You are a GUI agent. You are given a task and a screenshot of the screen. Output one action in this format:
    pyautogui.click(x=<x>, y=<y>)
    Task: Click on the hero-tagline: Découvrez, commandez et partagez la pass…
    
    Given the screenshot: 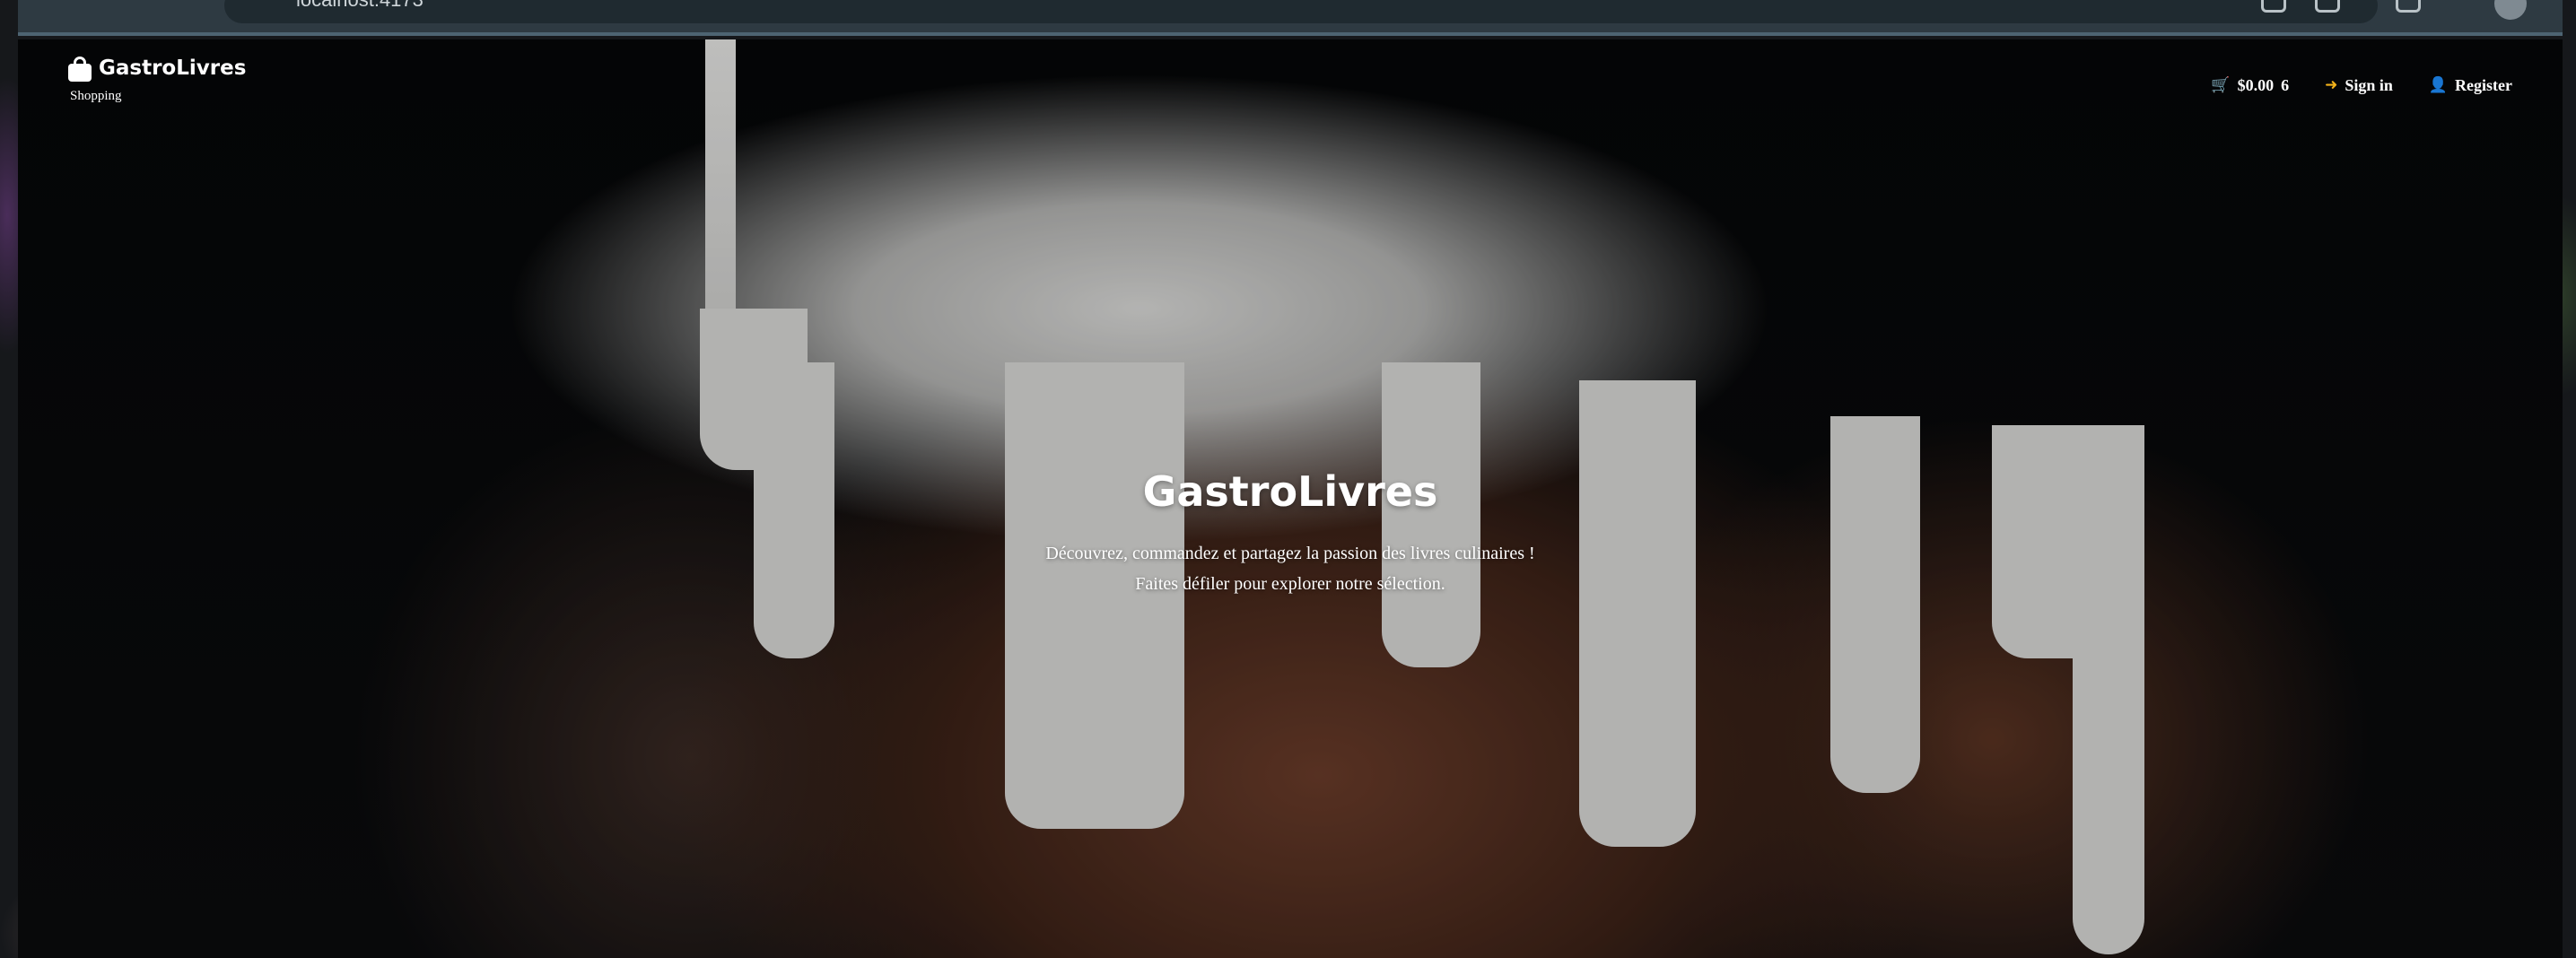 What is the action you would take?
    pyautogui.click(x=1290, y=553)
    